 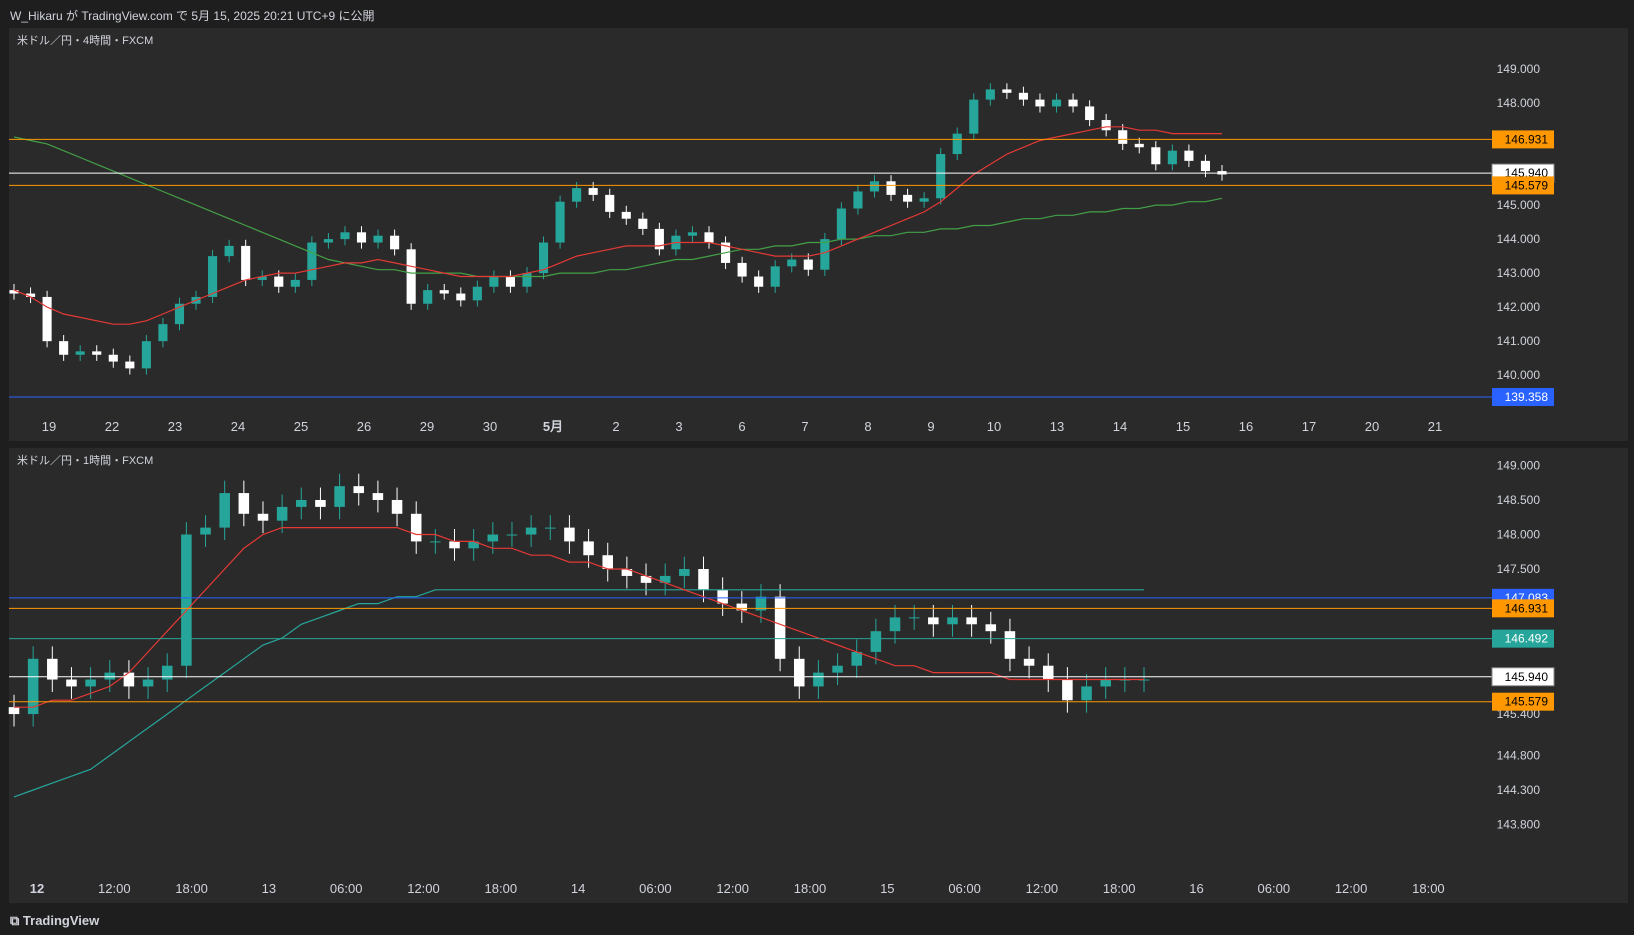 I want to click on price-level-label: 145.579, so click(x=1527, y=185).